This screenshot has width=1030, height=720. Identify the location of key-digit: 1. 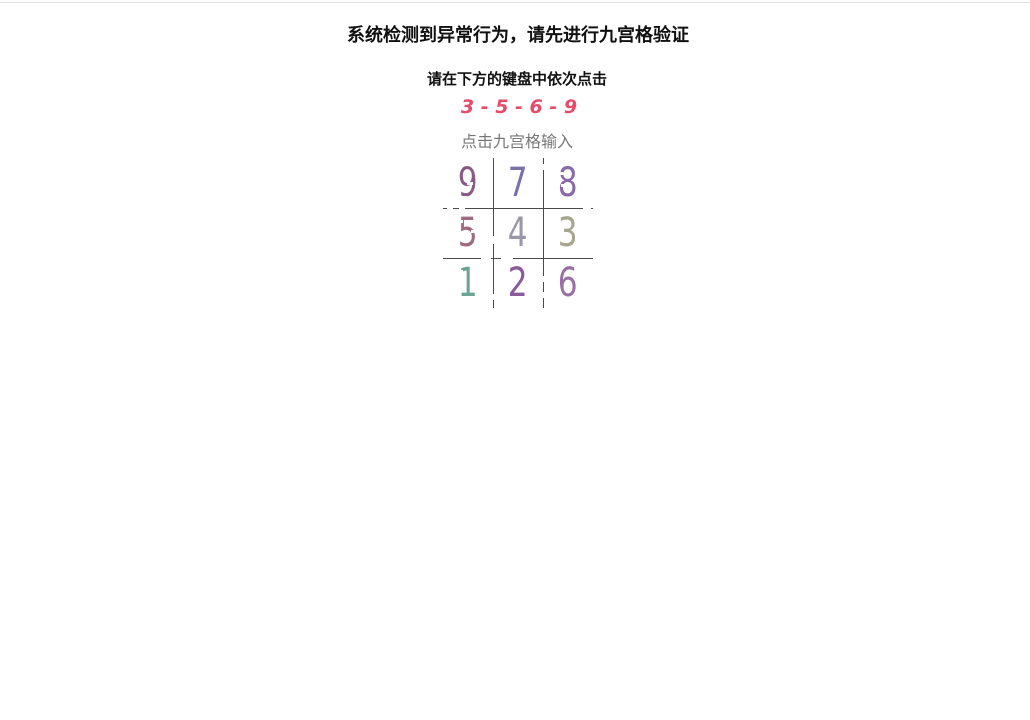
(468, 283).